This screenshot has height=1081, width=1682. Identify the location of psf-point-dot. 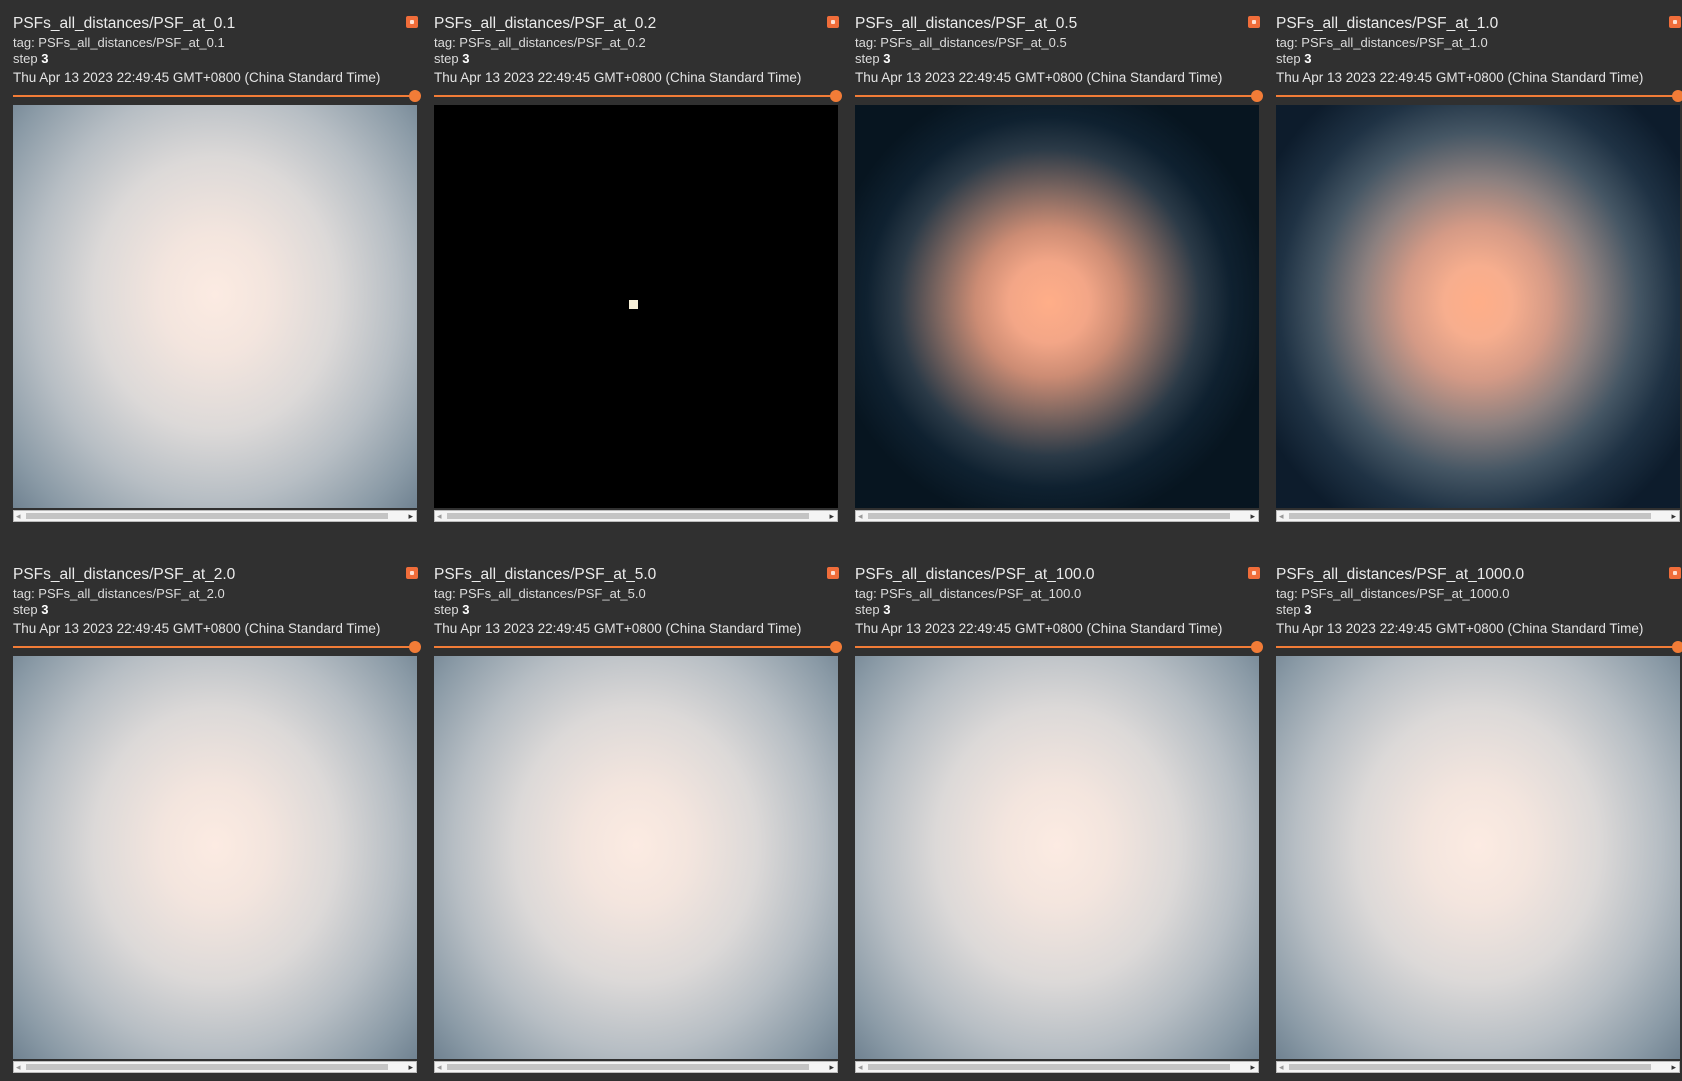
(633, 304).